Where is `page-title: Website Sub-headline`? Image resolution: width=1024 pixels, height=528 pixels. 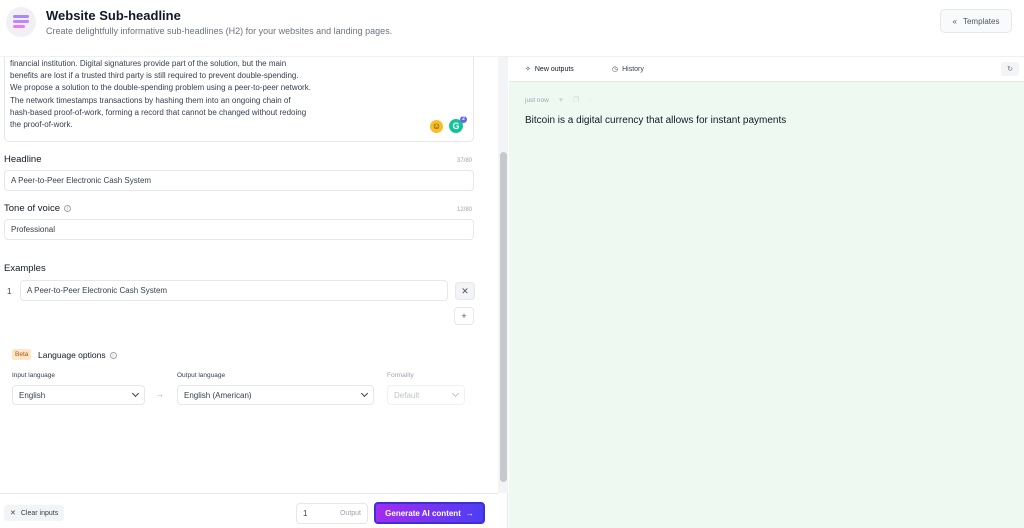 page-title: Website Sub-headline is located at coordinates (113, 15).